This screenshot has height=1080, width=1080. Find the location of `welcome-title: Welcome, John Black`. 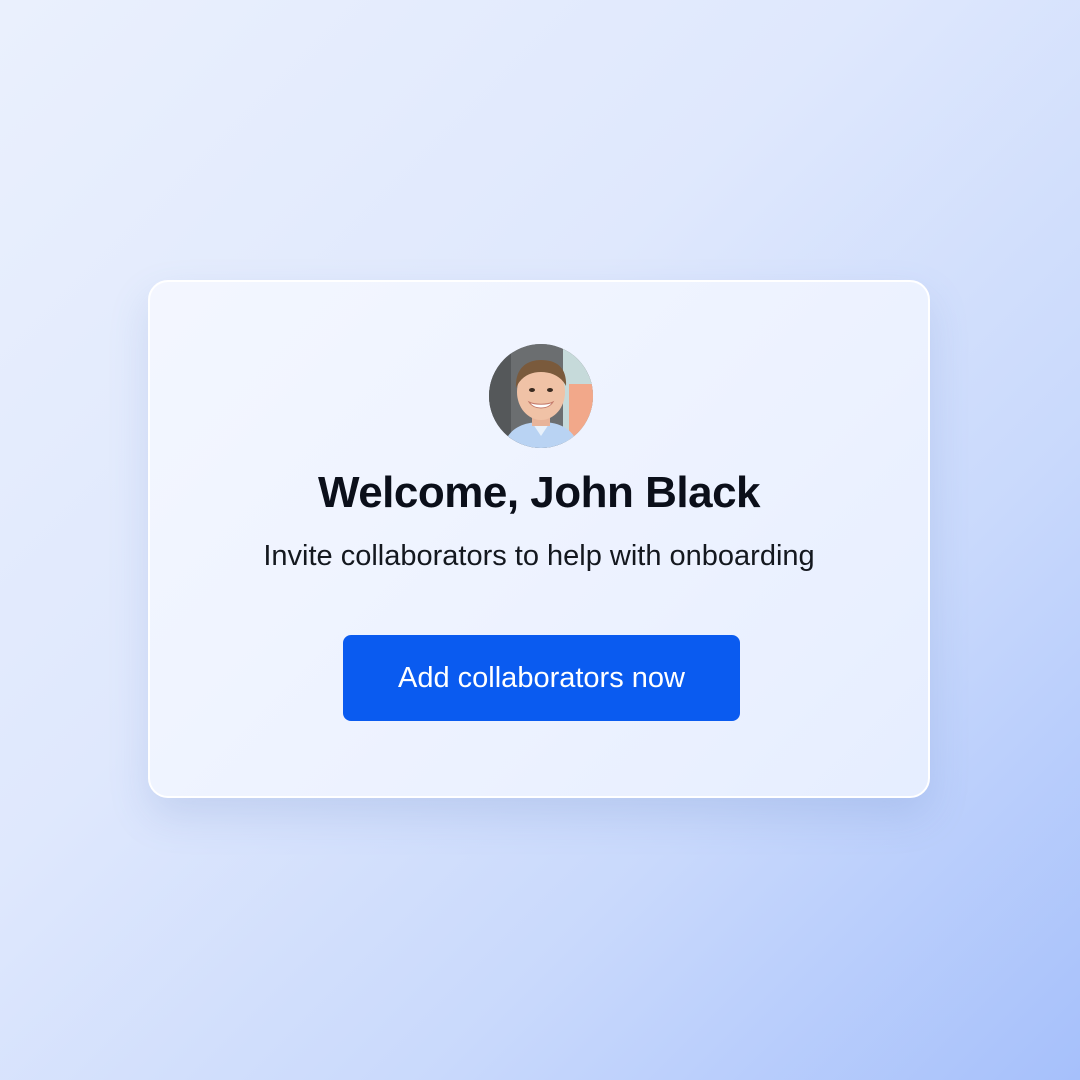

welcome-title: Welcome, John Black is located at coordinates (539, 492).